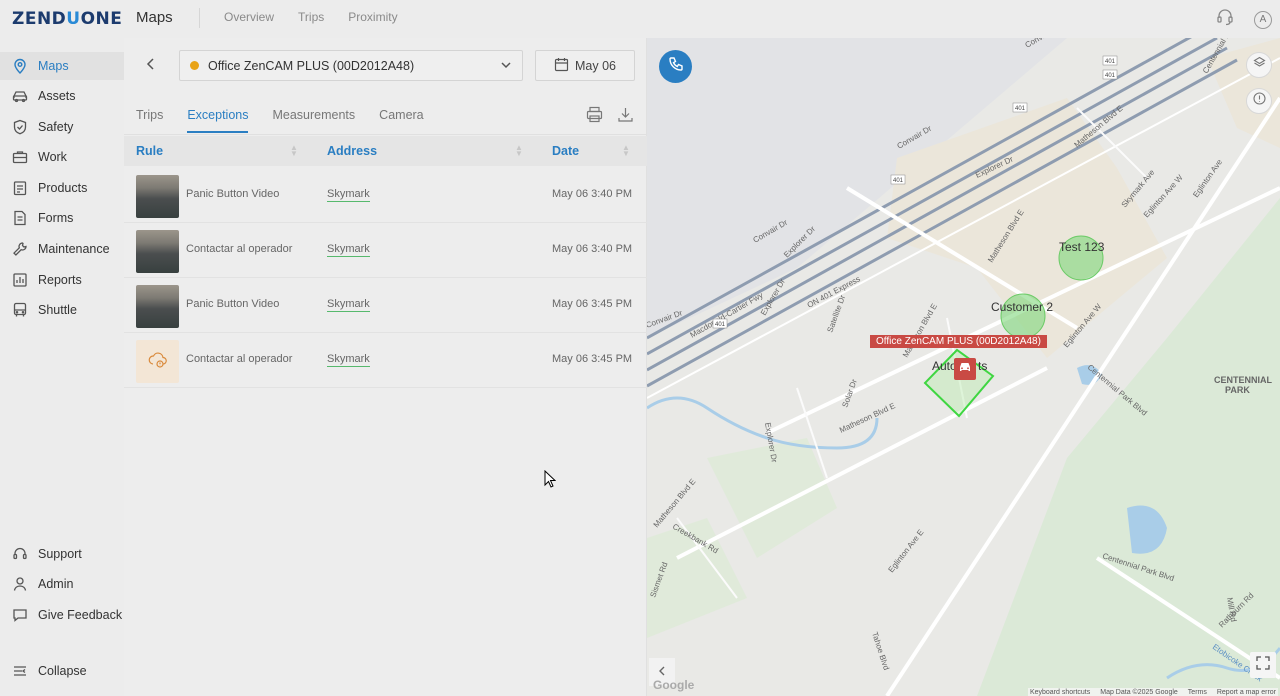  Describe the element at coordinates (20, 127) in the screenshot. I see `shield-icon` at that location.